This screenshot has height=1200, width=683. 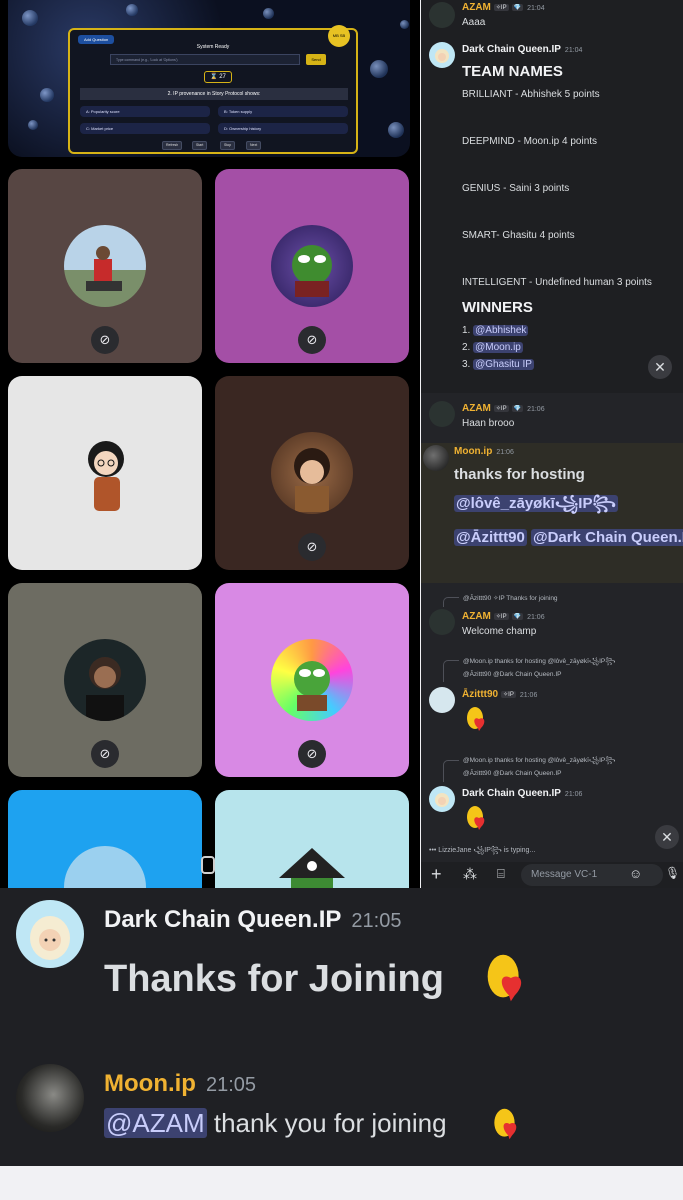 What do you see at coordinates (517, 616) in the screenshot?
I see `gem-icon: 💎` at bounding box center [517, 616].